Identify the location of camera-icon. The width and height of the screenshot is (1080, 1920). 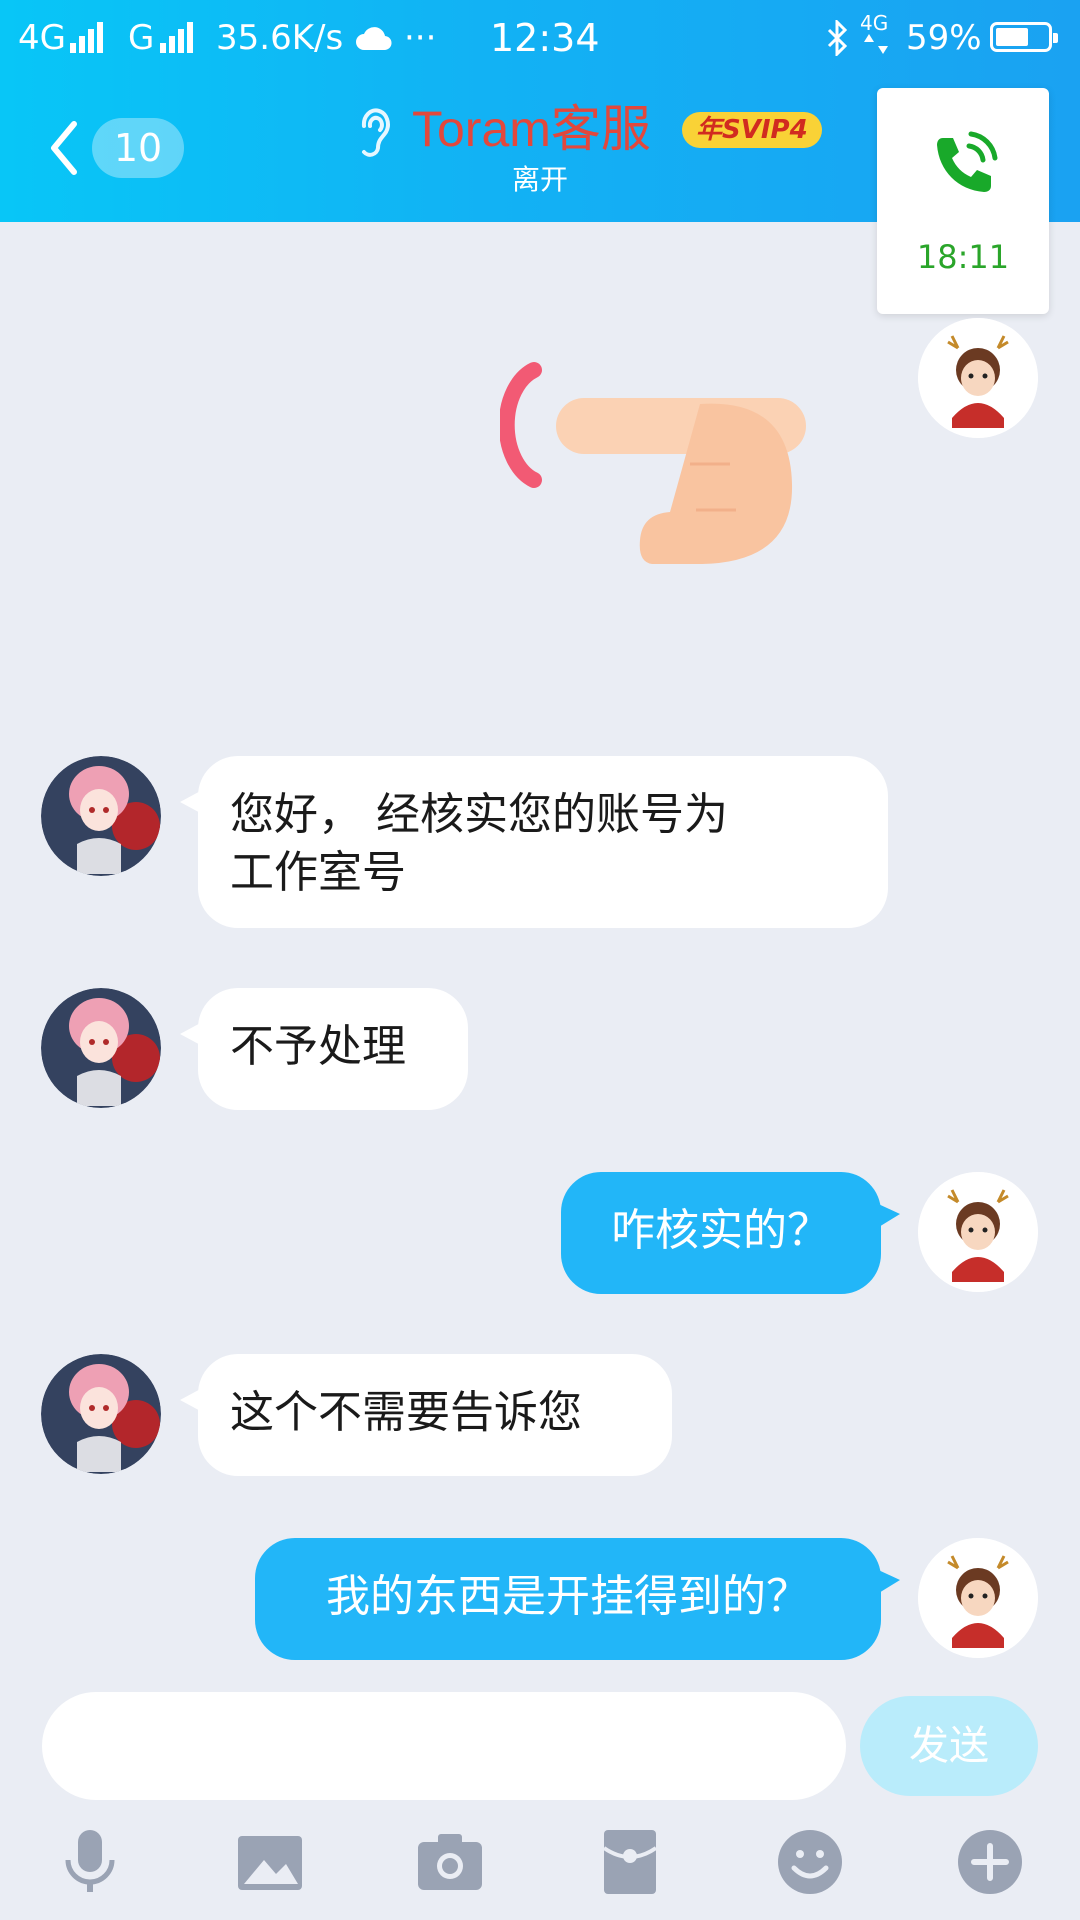
(450, 1862).